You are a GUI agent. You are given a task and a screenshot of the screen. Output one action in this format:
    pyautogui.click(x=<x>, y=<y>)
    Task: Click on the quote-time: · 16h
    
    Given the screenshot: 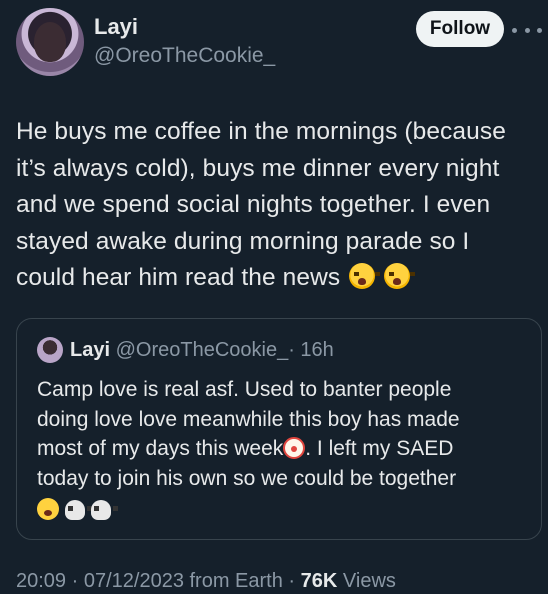 What is the action you would take?
    pyautogui.click(x=311, y=350)
    